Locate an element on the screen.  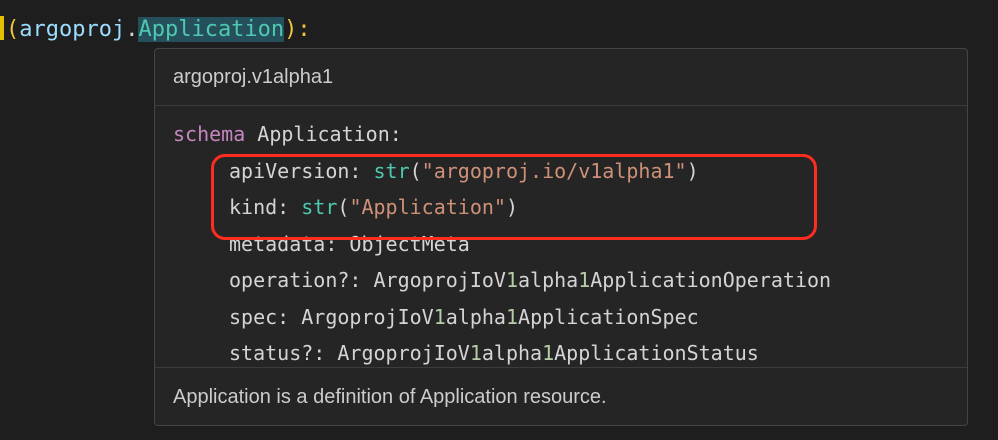
field-string-value: "Application" is located at coordinates (427, 207).